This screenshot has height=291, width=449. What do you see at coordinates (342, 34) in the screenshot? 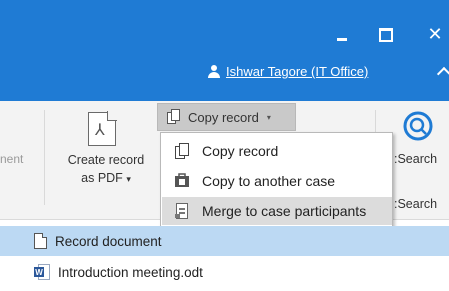
I see `minimize-button` at bounding box center [342, 34].